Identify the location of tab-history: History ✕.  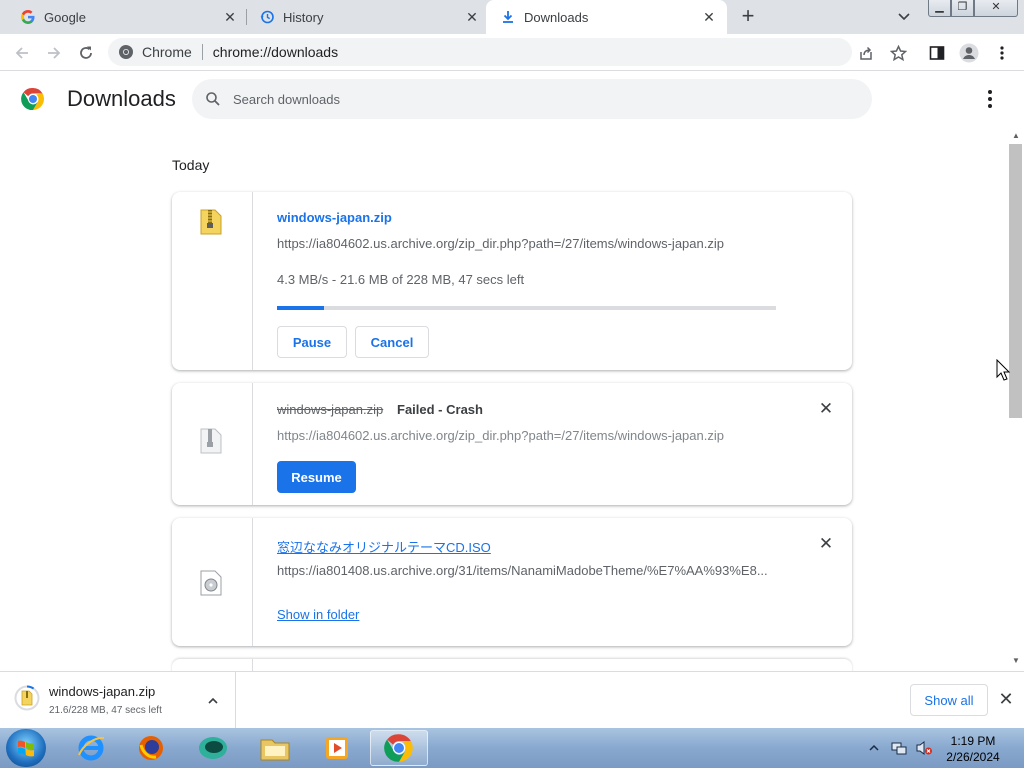
(362, 17).